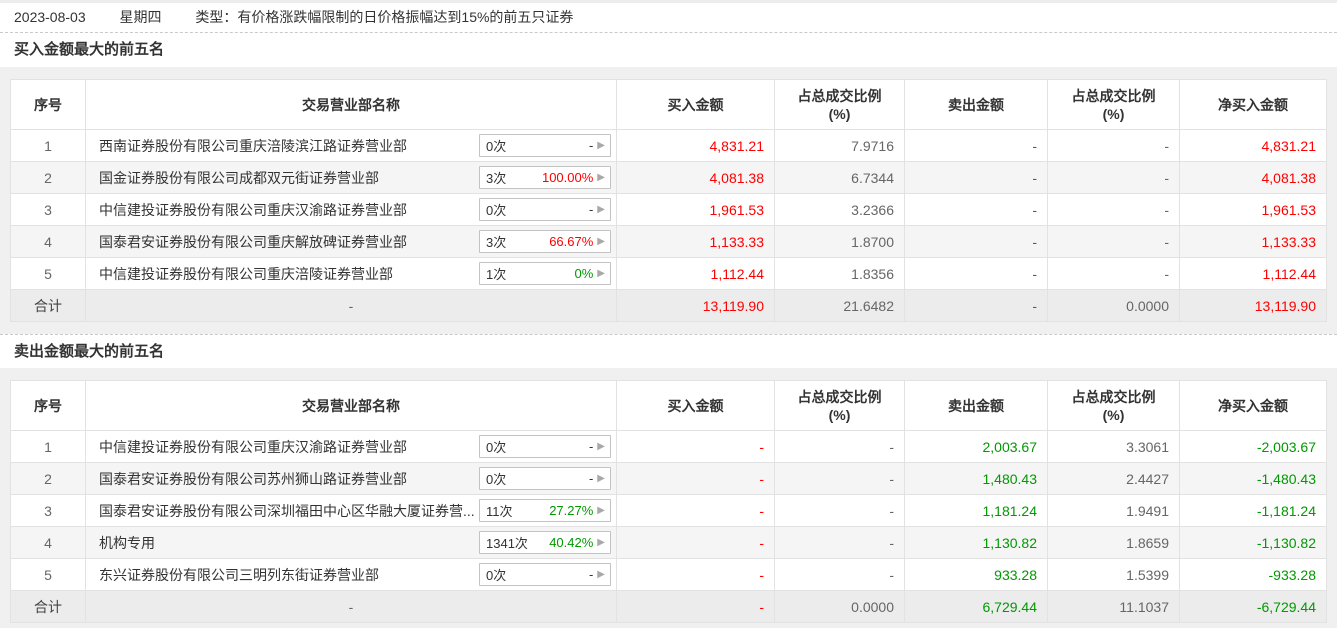 This screenshot has height=628, width=1337. I want to click on total-net-buy: -6,729.44, so click(1253, 606).